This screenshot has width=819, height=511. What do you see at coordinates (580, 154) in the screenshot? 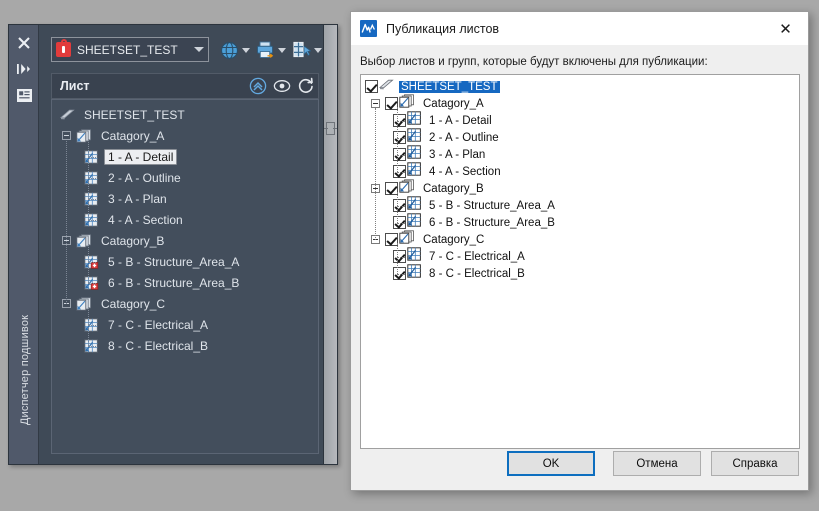
I see `publish-tree-row: 3 - A - Plan` at bounding box center [580, 154].